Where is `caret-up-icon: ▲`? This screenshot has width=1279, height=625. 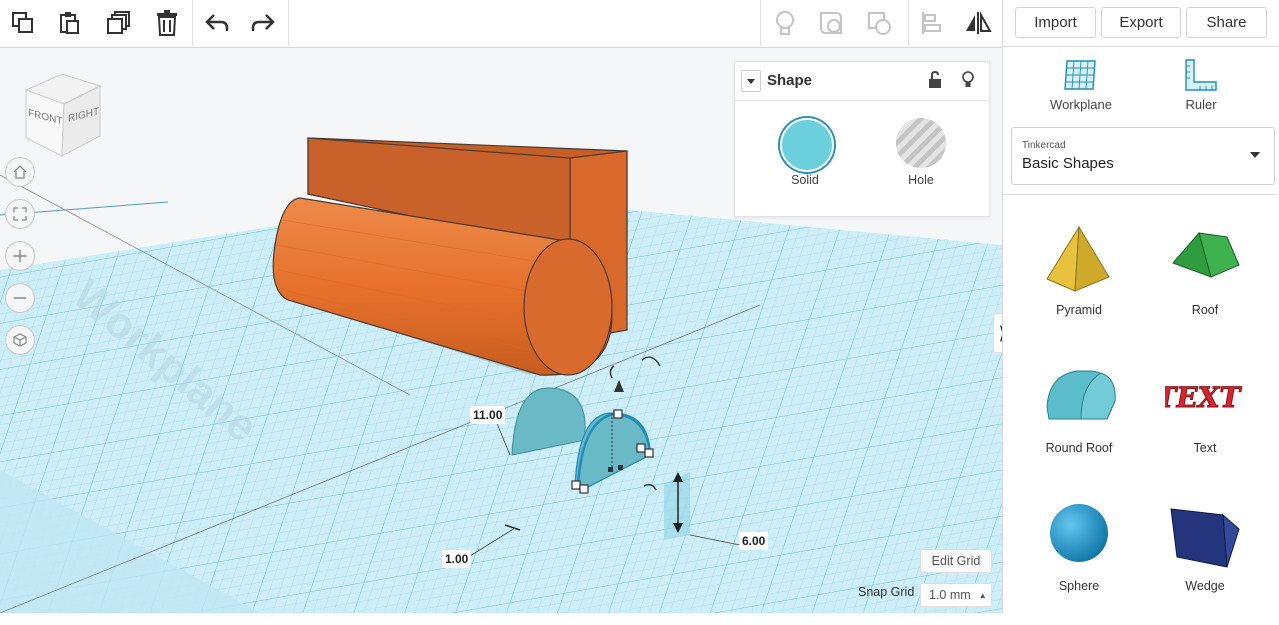
caret-up-icon: ▲ is located at coordinates (982, 595).